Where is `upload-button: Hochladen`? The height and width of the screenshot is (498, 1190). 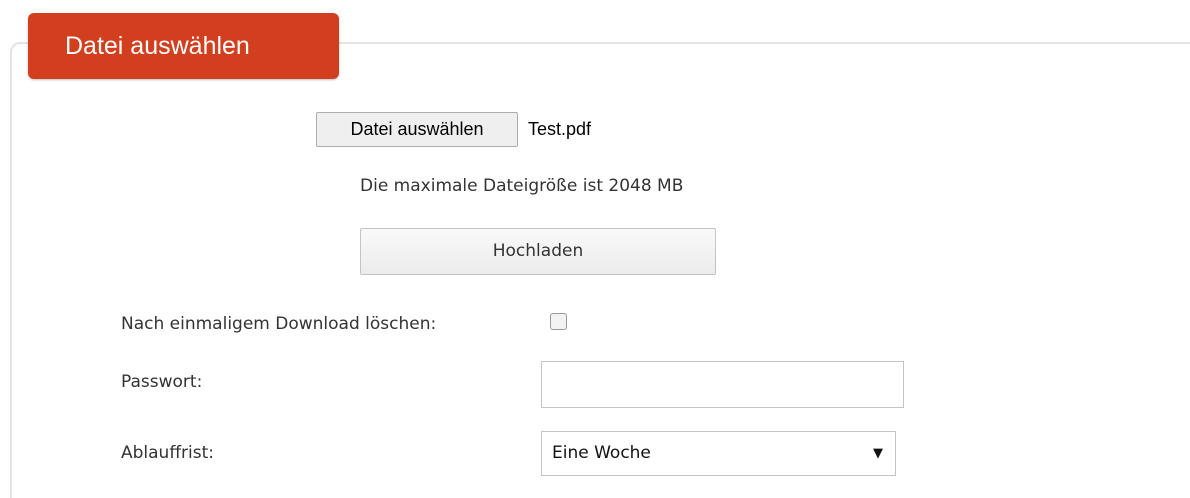
upload-button: Hochladen is located at coordinates (538, 251).